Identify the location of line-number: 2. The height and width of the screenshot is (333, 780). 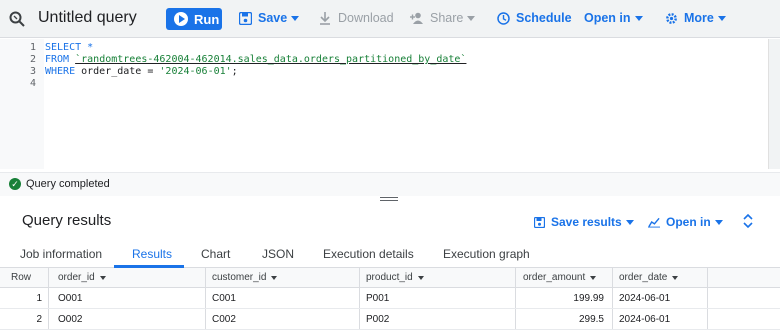
(32, 59).